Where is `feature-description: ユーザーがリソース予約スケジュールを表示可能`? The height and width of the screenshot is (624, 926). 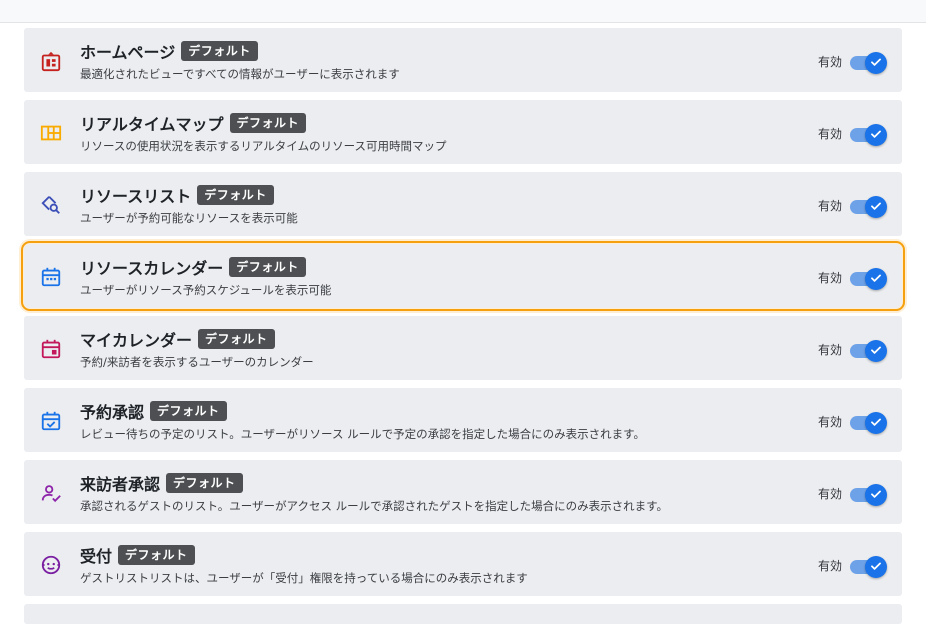
feature-description: ユーザーがリソース予約スケジュールを表示可能 is located at coordinates (206, 290).